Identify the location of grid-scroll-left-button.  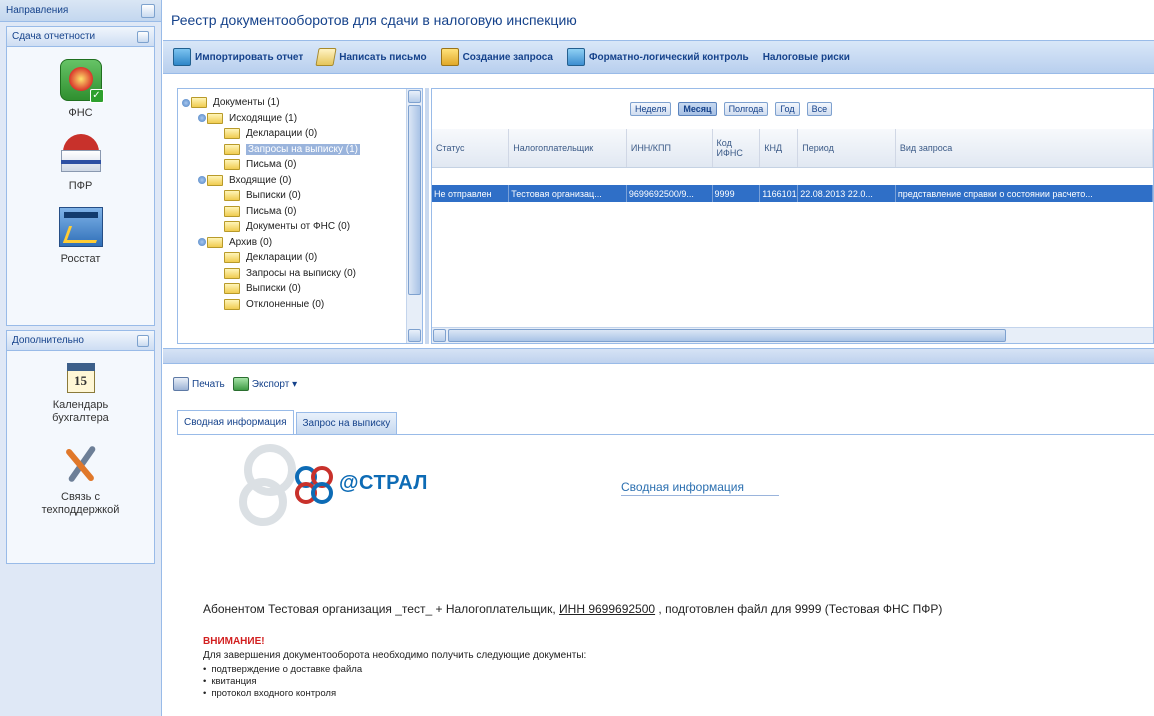
(439, 335).